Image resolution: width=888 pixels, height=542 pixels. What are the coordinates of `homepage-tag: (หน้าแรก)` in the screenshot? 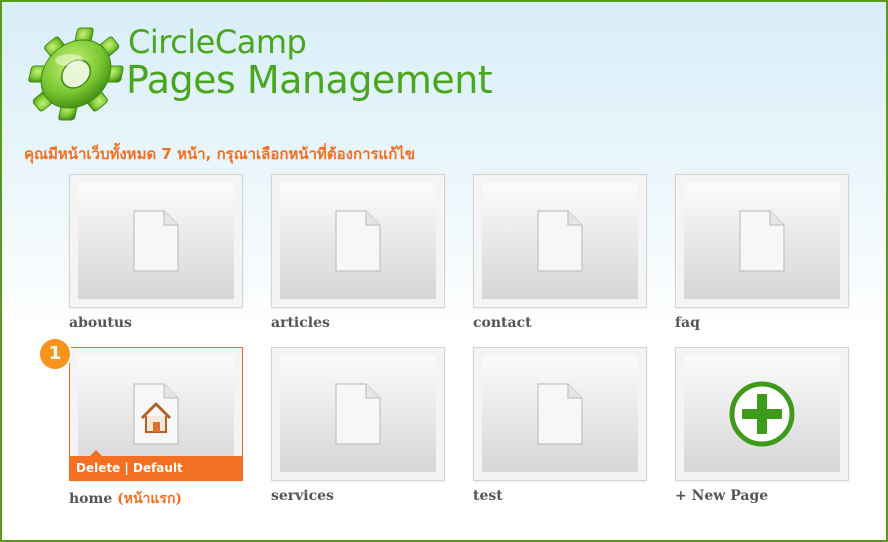 It's located at (150, 499).